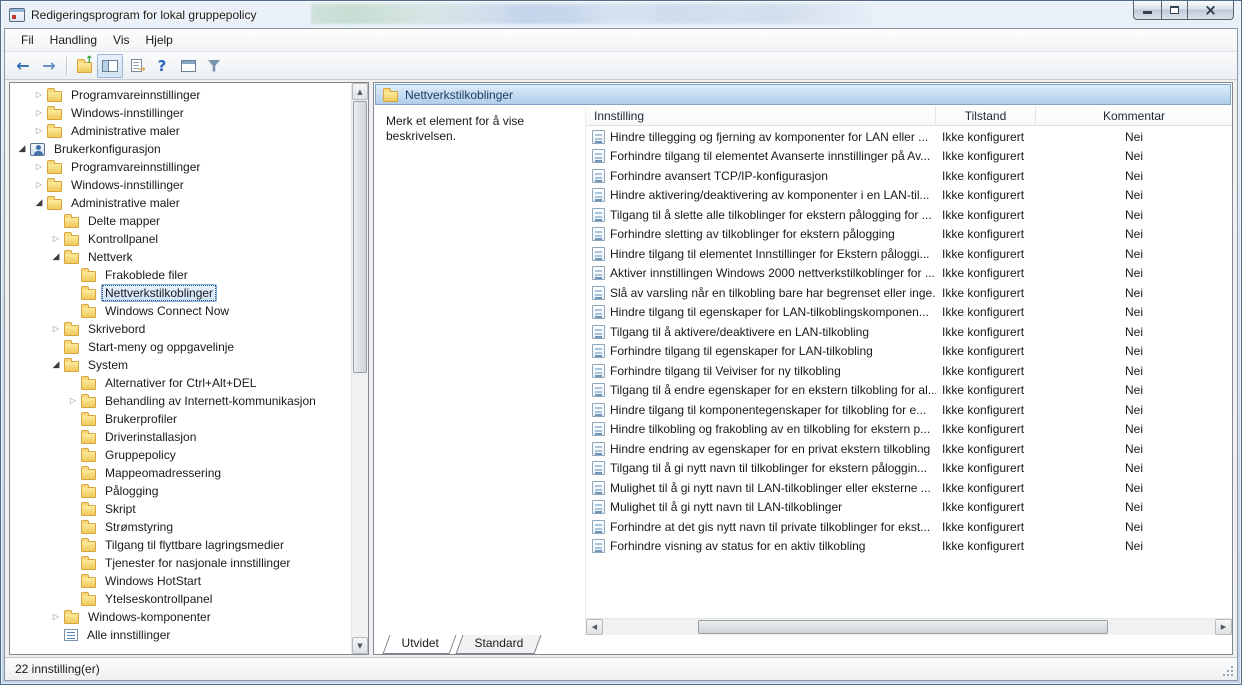  Describe the element at coordinates (180, 563) in the screenshot. I see `tree-item-tjenester-for-nasjonale-innstillinger: Tjenester for nasjonale innstillinger` at that location.